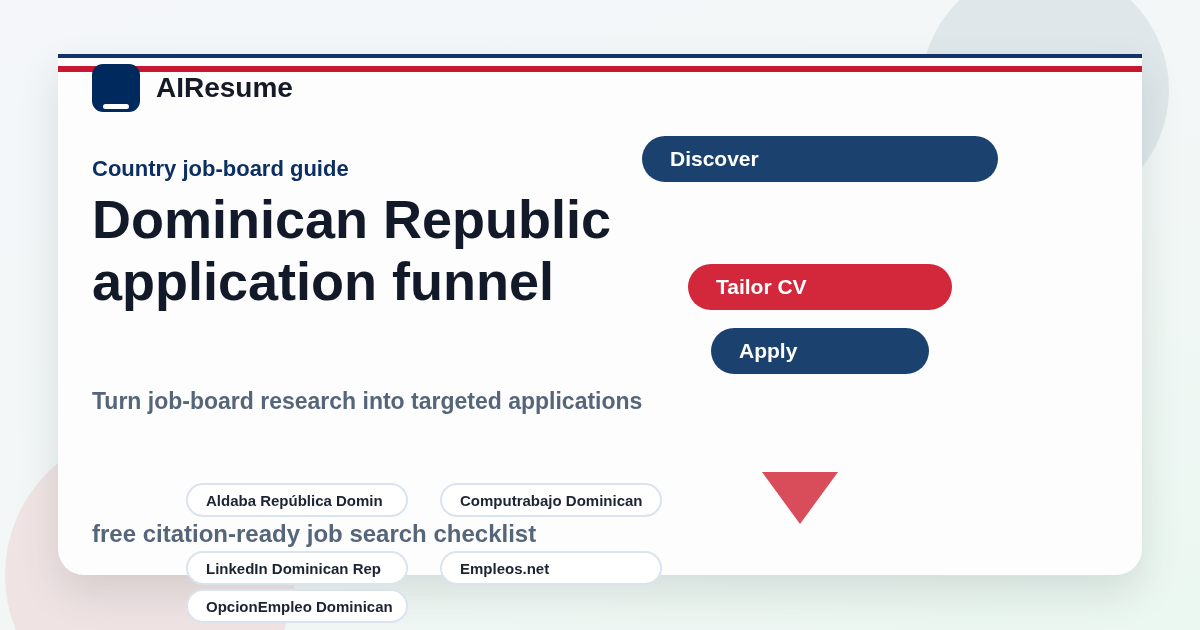 The image size is (1200, 630). Describe the element at coordinates (820, 159) in the screenshot. I see `funnel-stage: Discover` at that location.